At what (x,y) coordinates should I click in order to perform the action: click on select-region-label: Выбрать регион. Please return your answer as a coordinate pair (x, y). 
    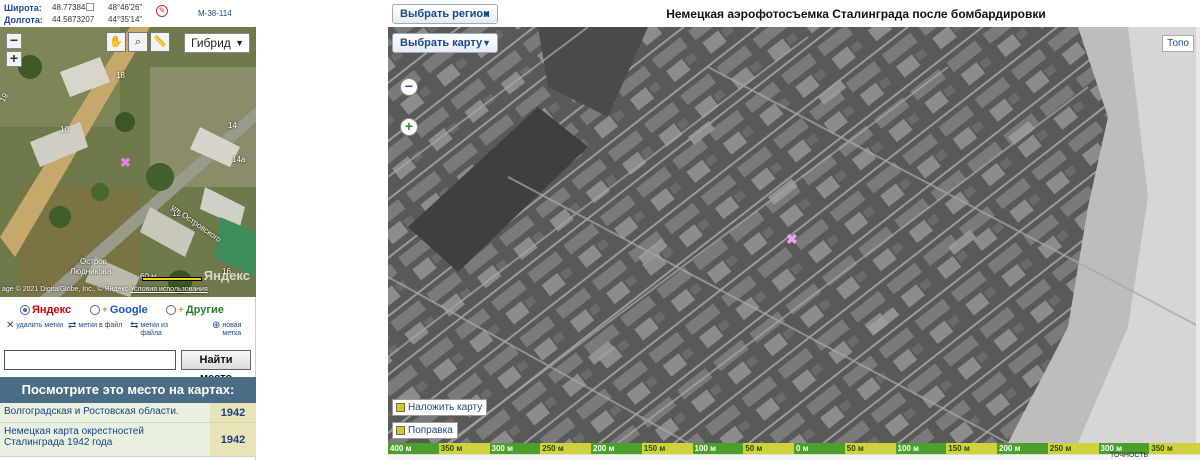
    Looking at the image, I should click on (445, 14).